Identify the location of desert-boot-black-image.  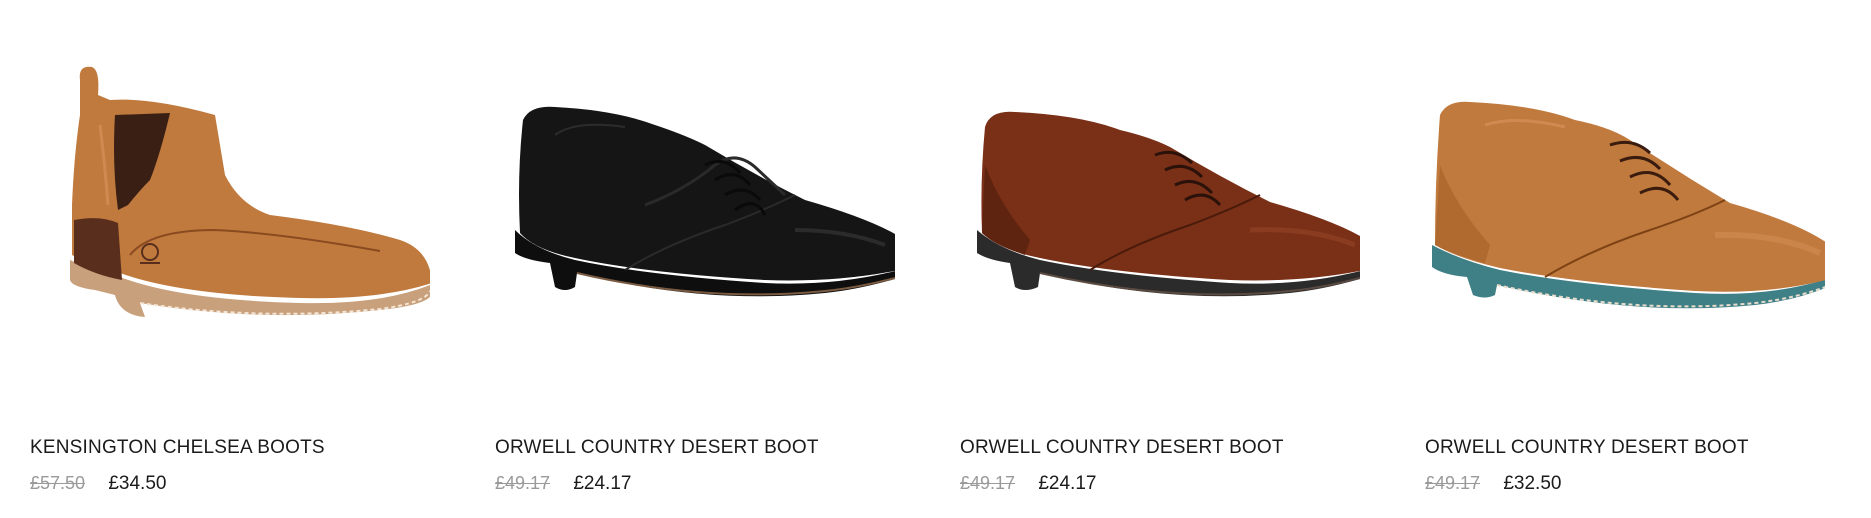
(705, 201).